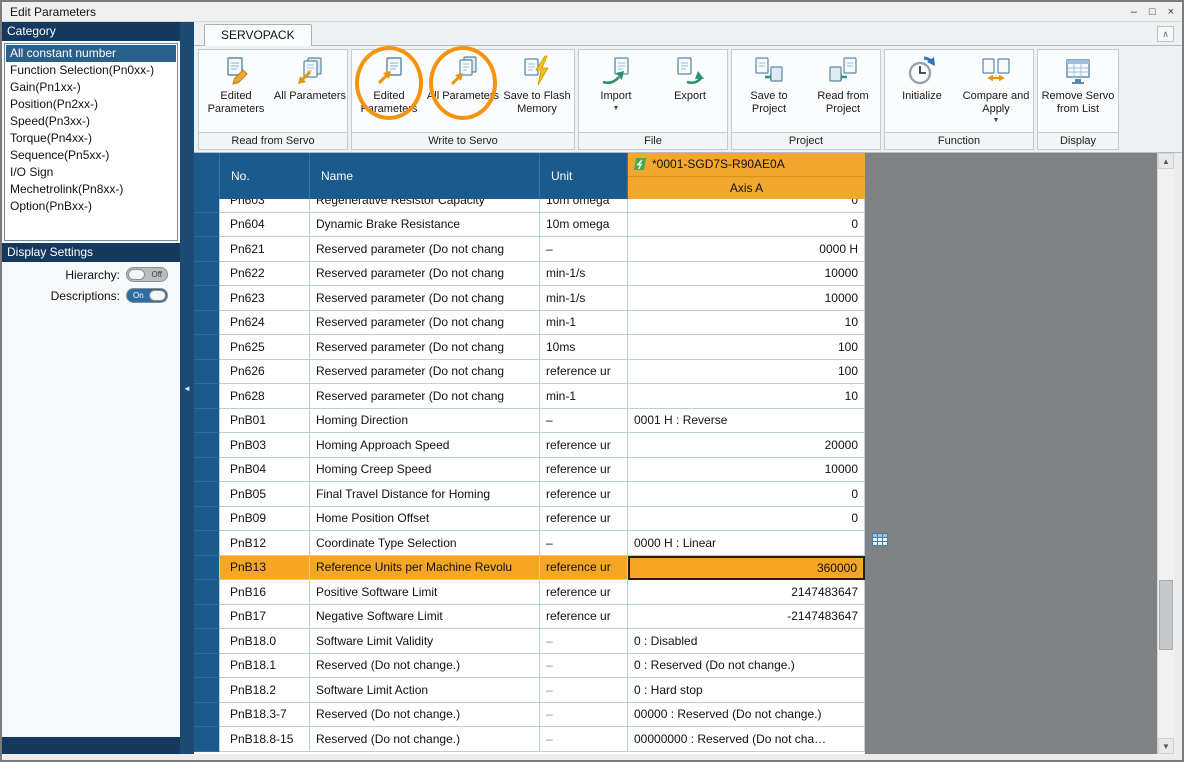 The width and height of the screenshot is (1184, 762). What do you see at coordinates (425, 445) in the screenshot?
I see `cell-name: Homing Approach Speed` at bounding box center [425, 445].